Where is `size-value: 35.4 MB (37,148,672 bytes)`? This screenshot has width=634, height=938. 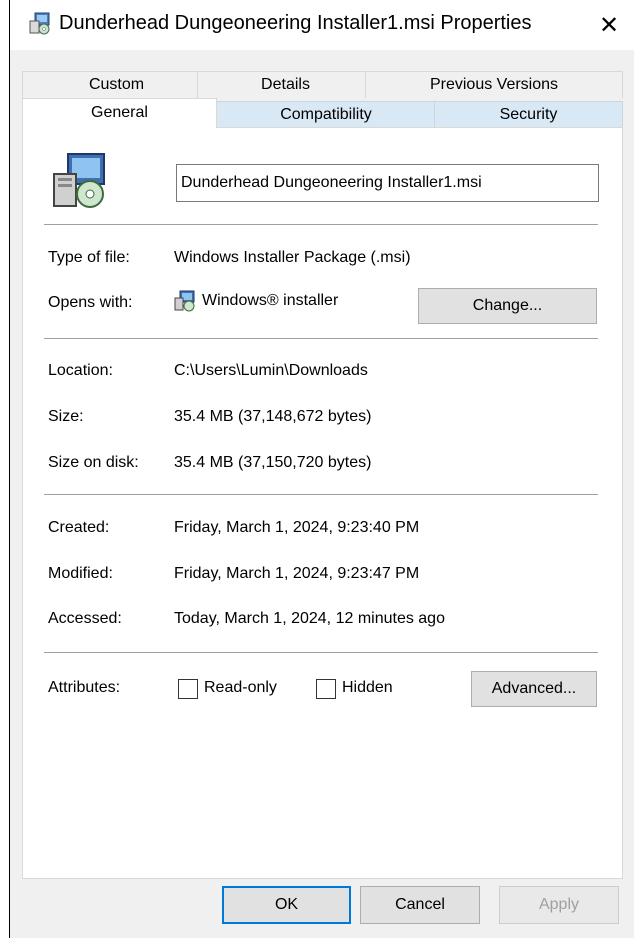 size-value: 35.4 MB (37,148,672 bytes) is located at coordinates (273, 416).